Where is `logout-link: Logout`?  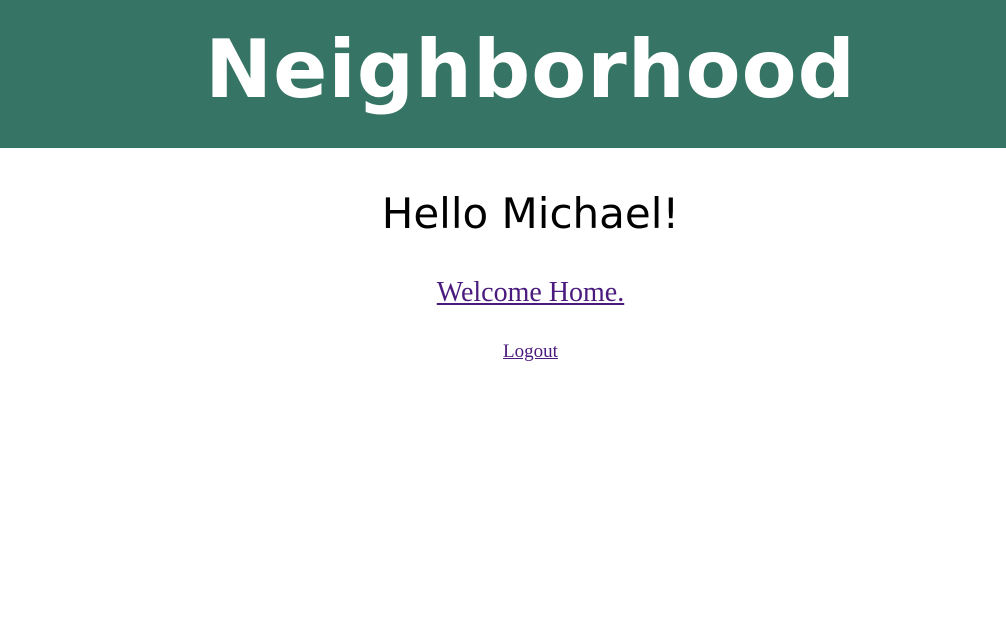
logout-link: Logout is located at coordinates (530, 351).